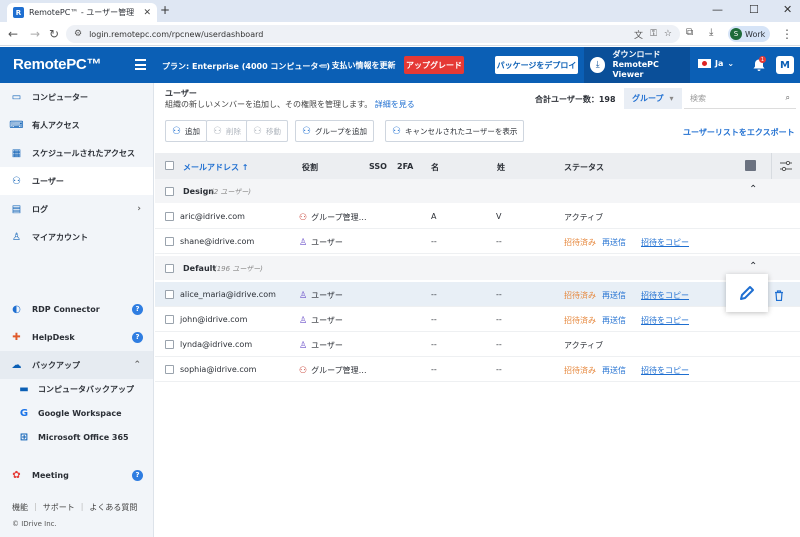  Describe the element at coordinates (689, 32) in the screenshot. I see `extensions-icon: ⧉` at that location.